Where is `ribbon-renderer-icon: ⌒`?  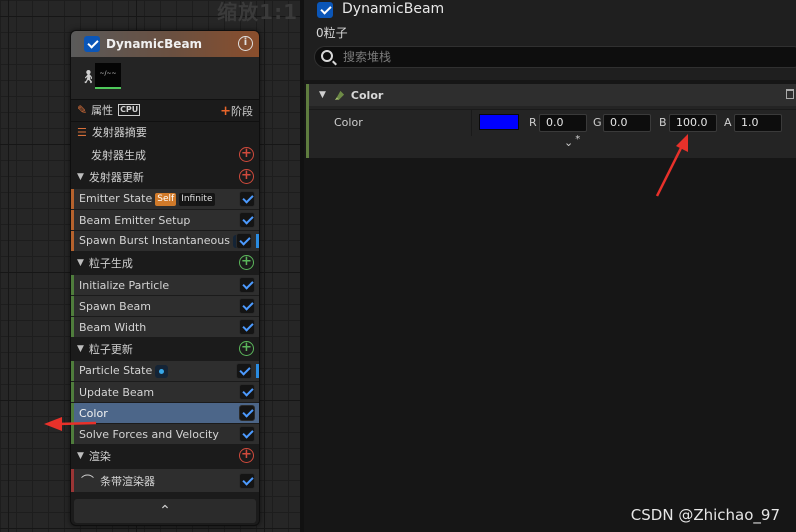 ribbon-renderer-icon: ⌒ is located at coordinates (88, 482).